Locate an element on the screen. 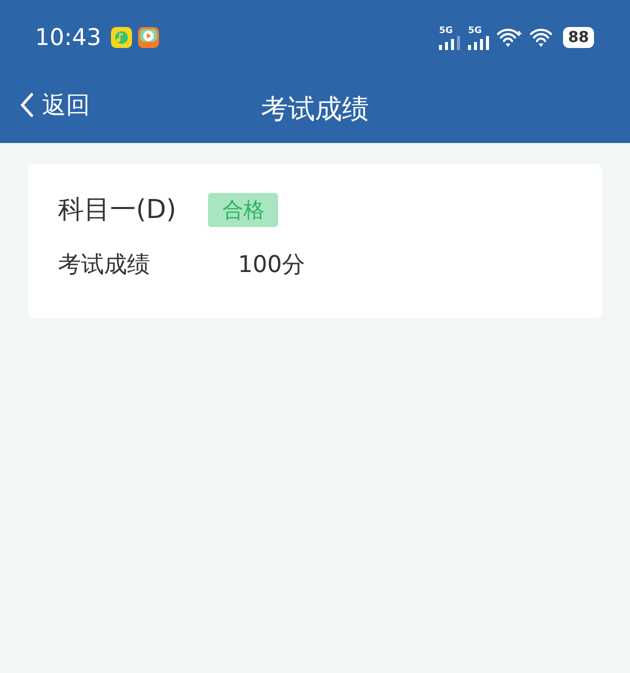  back-chevron-icon is located at coordinates (27, 105).